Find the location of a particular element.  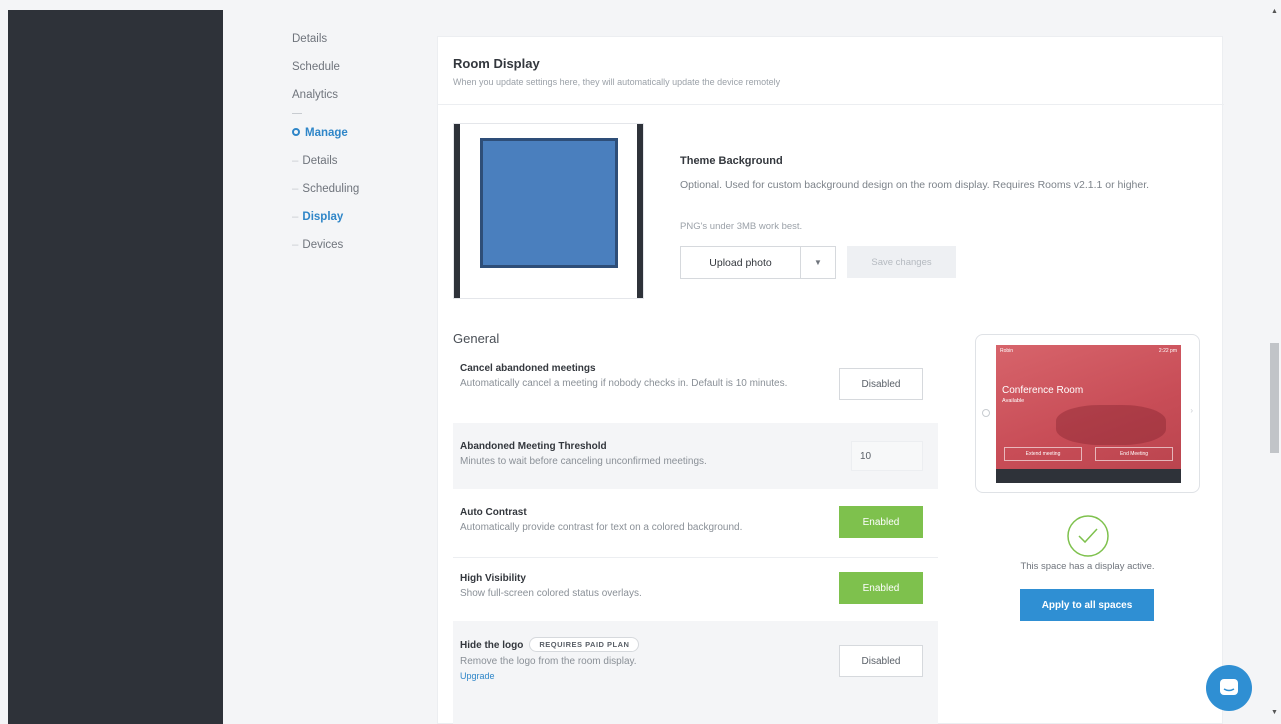

setting-name: Hide the logo is located at coordinates (492, 645).